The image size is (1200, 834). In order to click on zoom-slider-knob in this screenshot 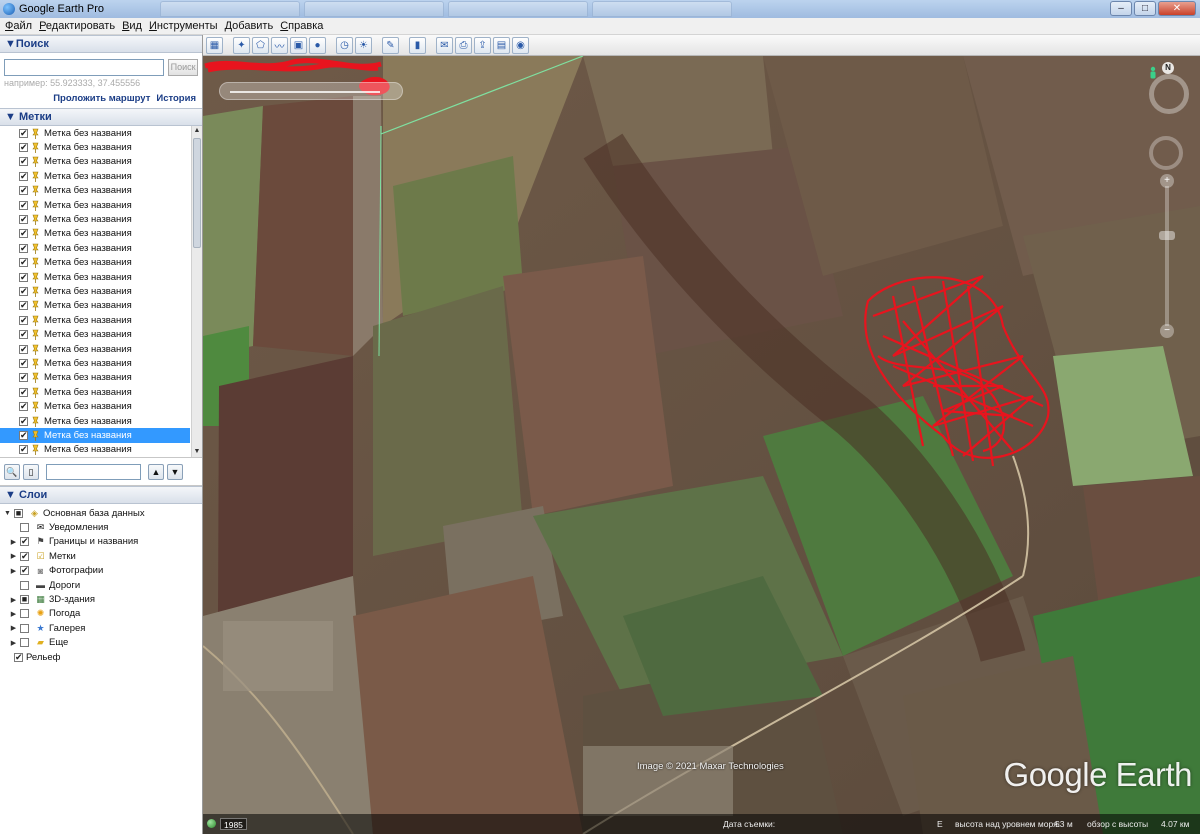, I will do `click(1167, 235)`.